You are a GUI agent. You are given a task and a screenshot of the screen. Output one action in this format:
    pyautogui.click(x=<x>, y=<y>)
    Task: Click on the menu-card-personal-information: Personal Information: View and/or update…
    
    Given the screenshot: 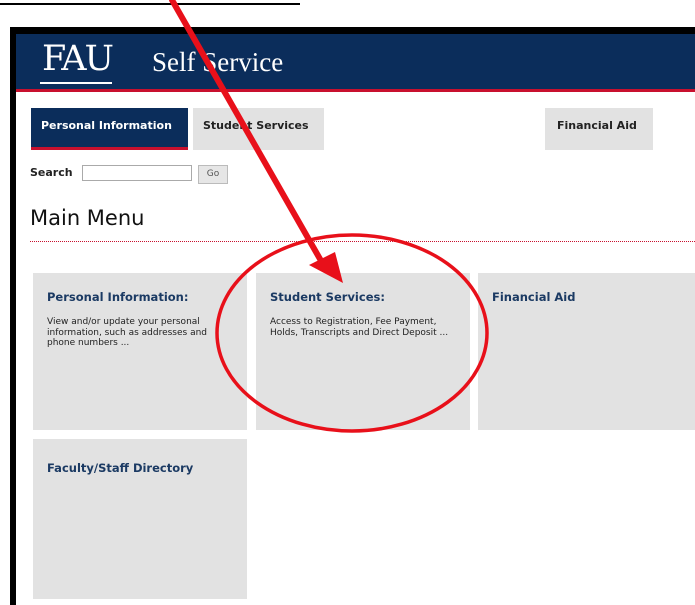 What is the action you would take?
    pyautogui.click(x=140, y=351)
    